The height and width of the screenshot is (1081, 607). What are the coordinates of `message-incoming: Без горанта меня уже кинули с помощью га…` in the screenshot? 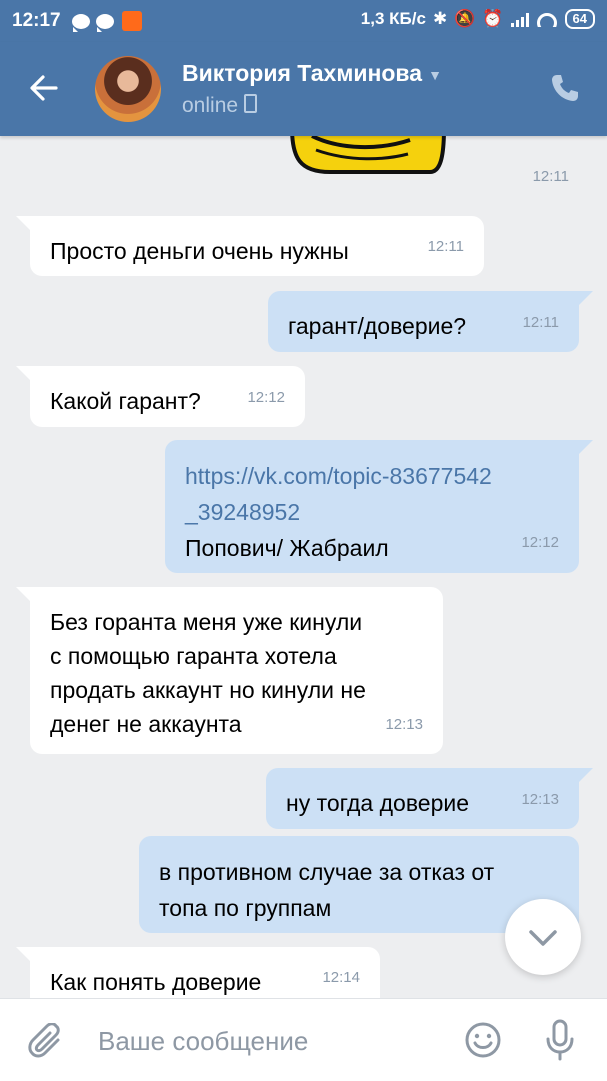 It's located at (229, 670).